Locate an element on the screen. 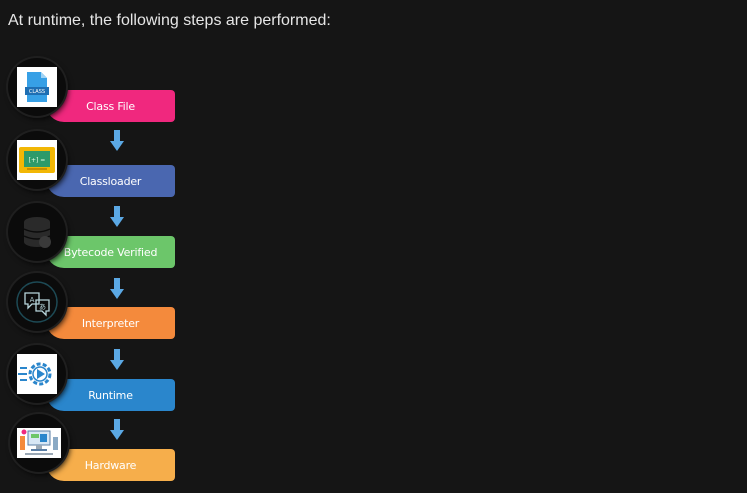 Image resolution: width=747 pixels, height=493 pixels. classloader-icon: [+] = is located at coordinates (37, 160).